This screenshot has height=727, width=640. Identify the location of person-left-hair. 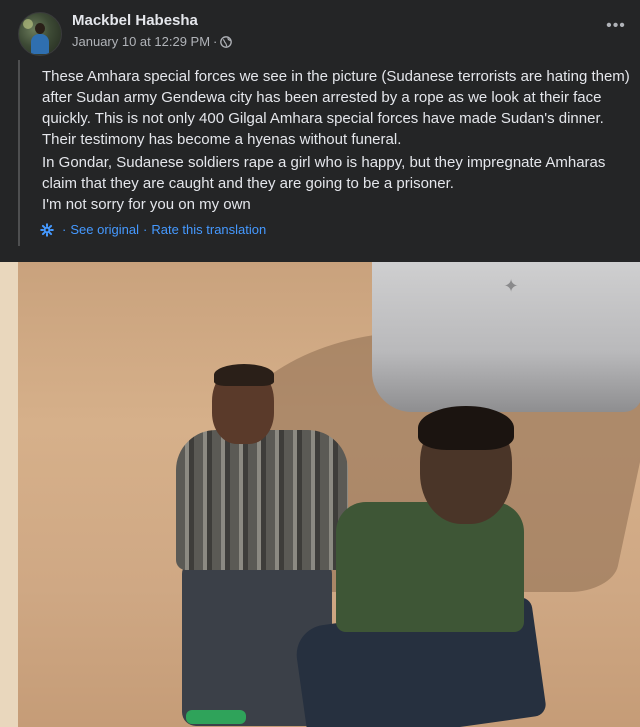
(244, 375).